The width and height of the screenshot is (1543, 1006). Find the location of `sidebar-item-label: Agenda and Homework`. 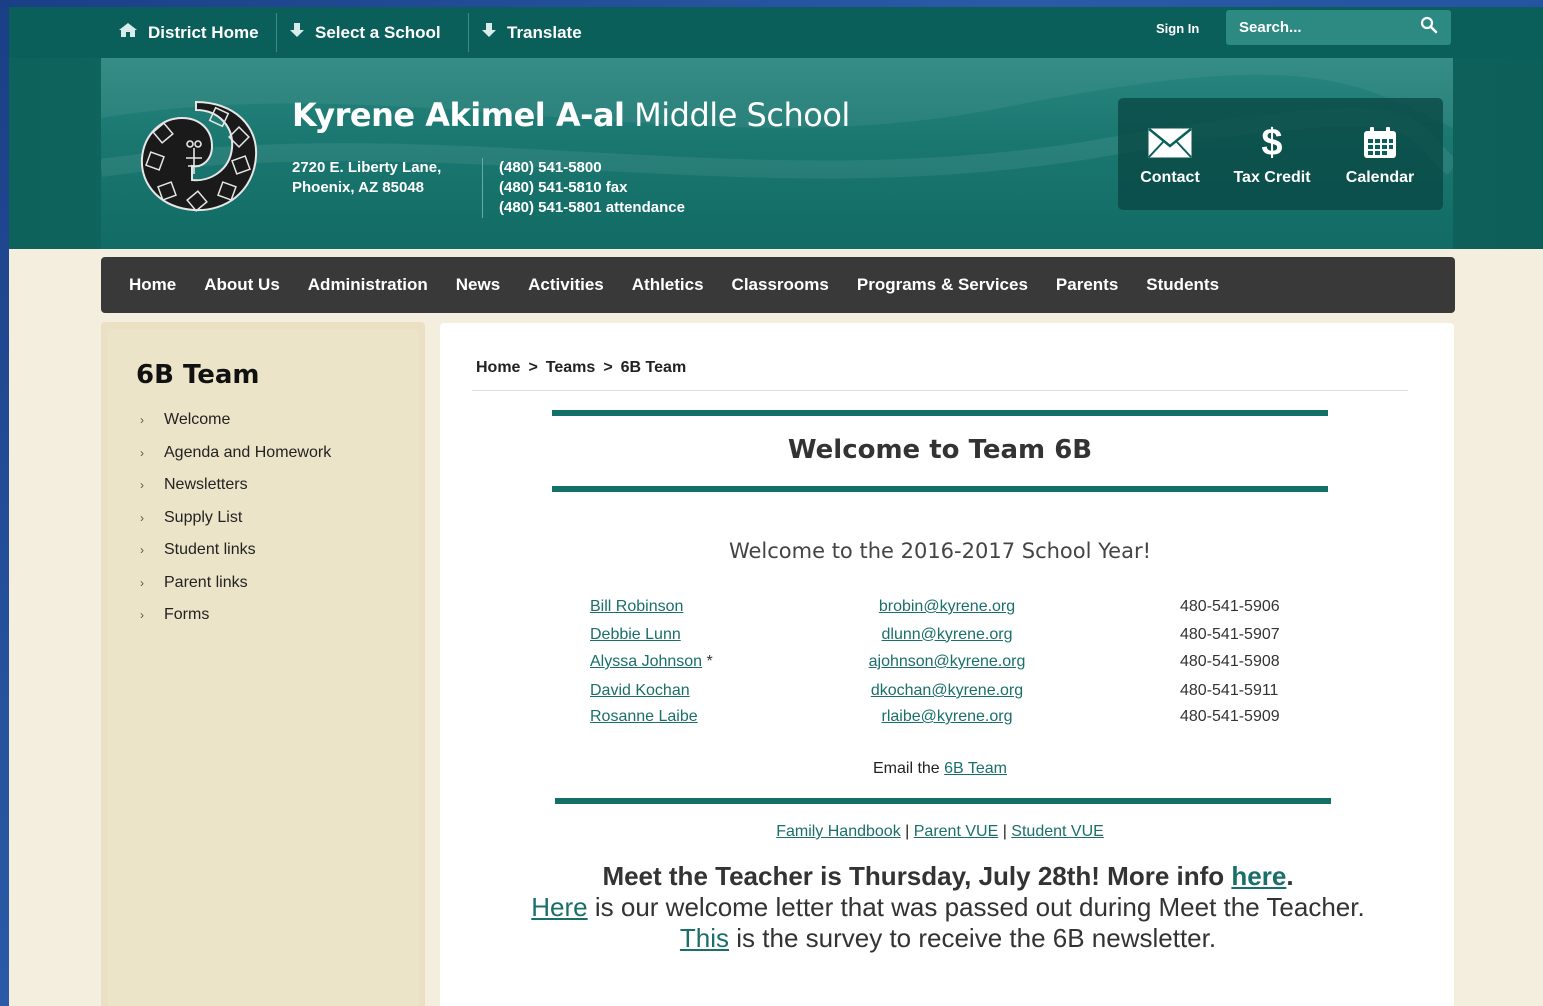

sidebar-item-label: Agenda and Homework is located at coordinates (248, 452).